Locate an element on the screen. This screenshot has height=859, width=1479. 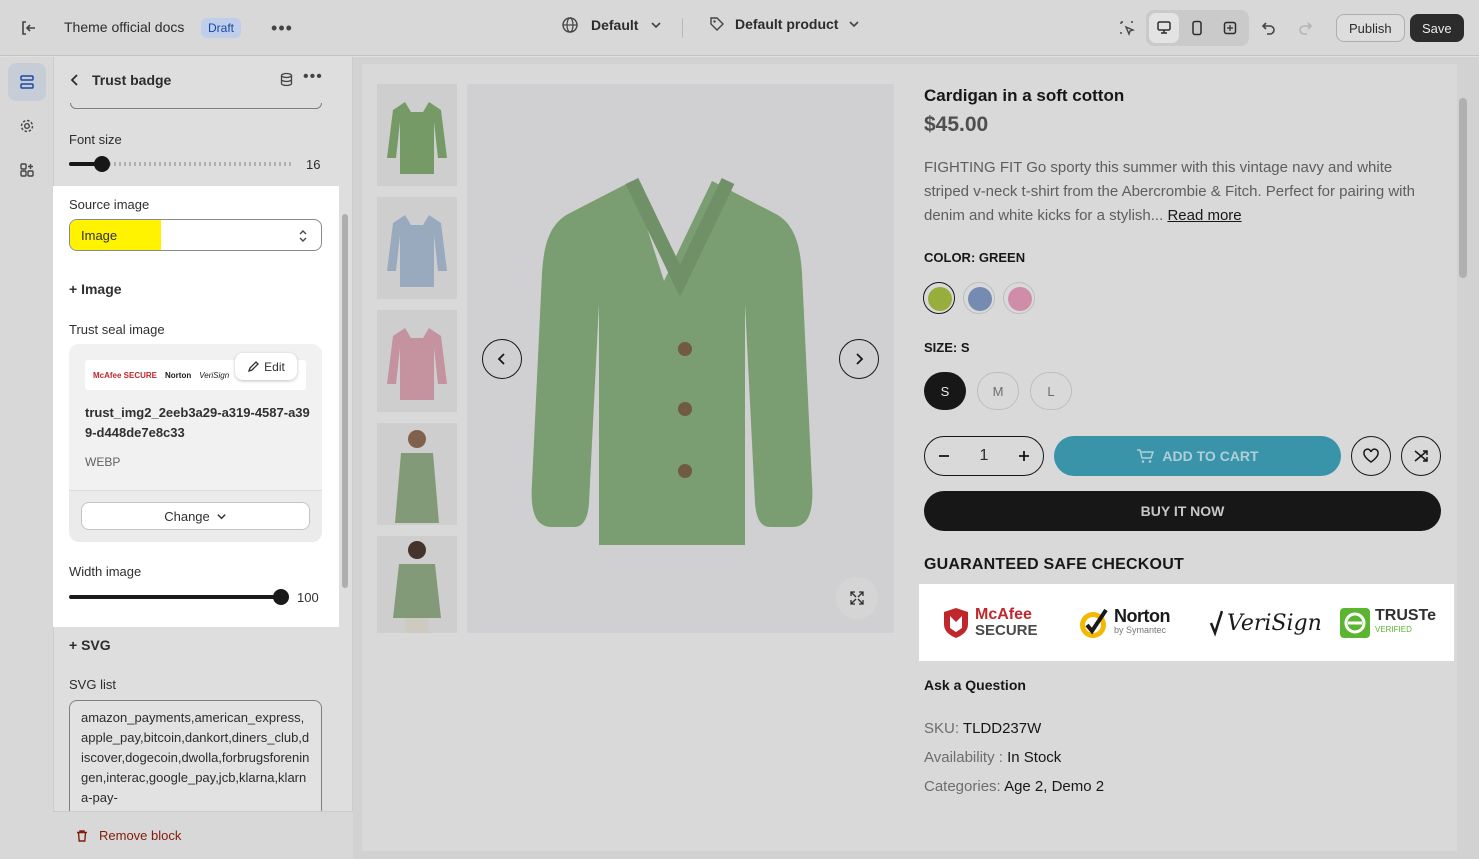
change-image-button: Change is located at coordinates (195, 516).